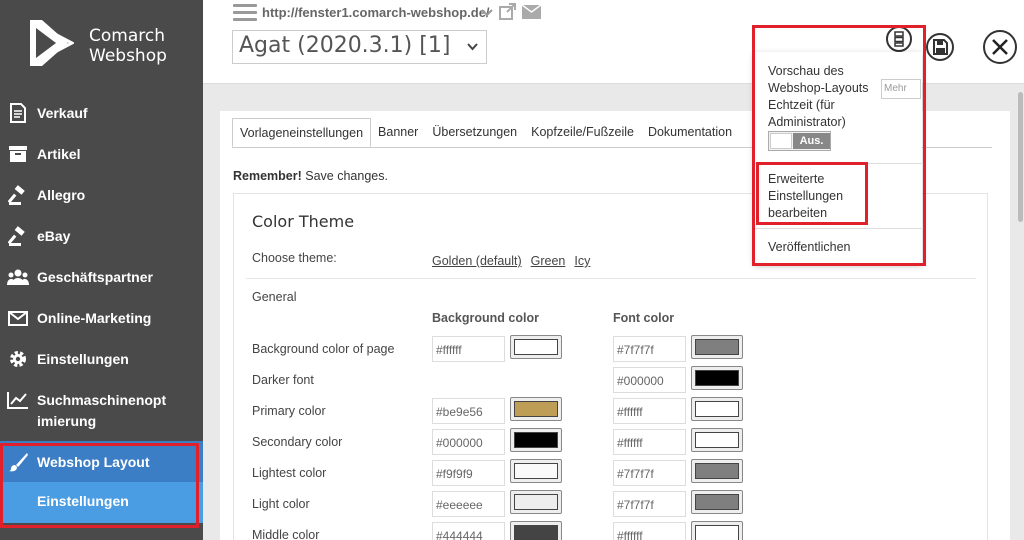 The width and height of the screenshot is (1024, 540). What do you see at coordinates (477, 261) in the screenshot?
I see `theme-choice-golden: Golden (default)` at bounding box center [477, 261].